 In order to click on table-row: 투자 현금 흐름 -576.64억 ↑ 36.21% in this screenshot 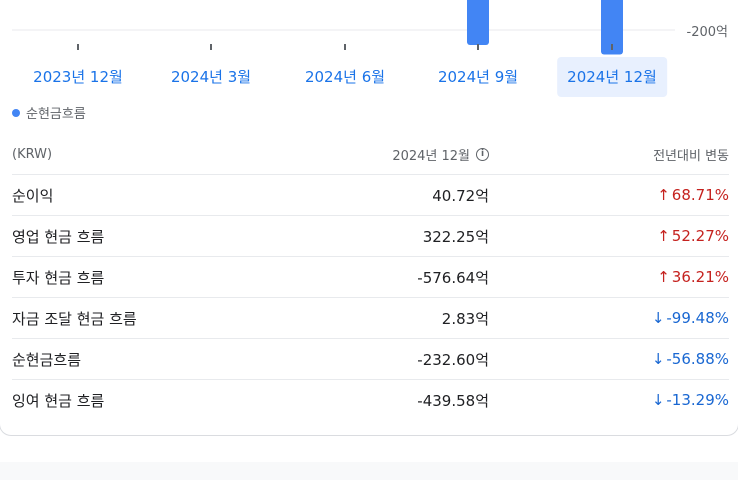, I will do `click(370, 277)`.